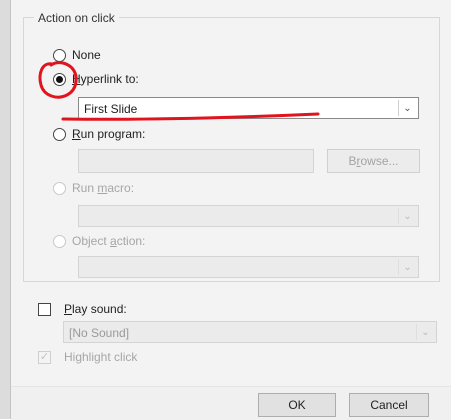 This screenshot has width=451, height=420. What do you see at coordinates (95, 309) in the screenshot?
I see `play-sound-label: Play sound:` at bounding box center [95, 309].